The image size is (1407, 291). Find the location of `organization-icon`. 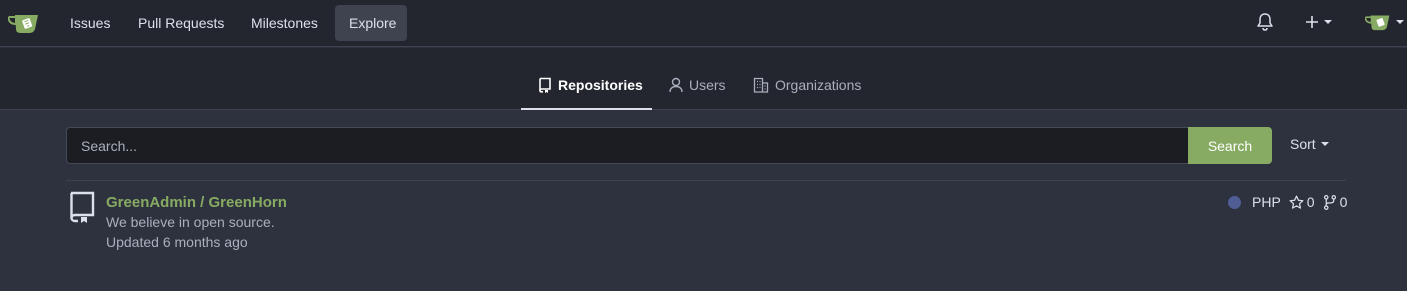

organization-icon is located at coordinates (761, 85).